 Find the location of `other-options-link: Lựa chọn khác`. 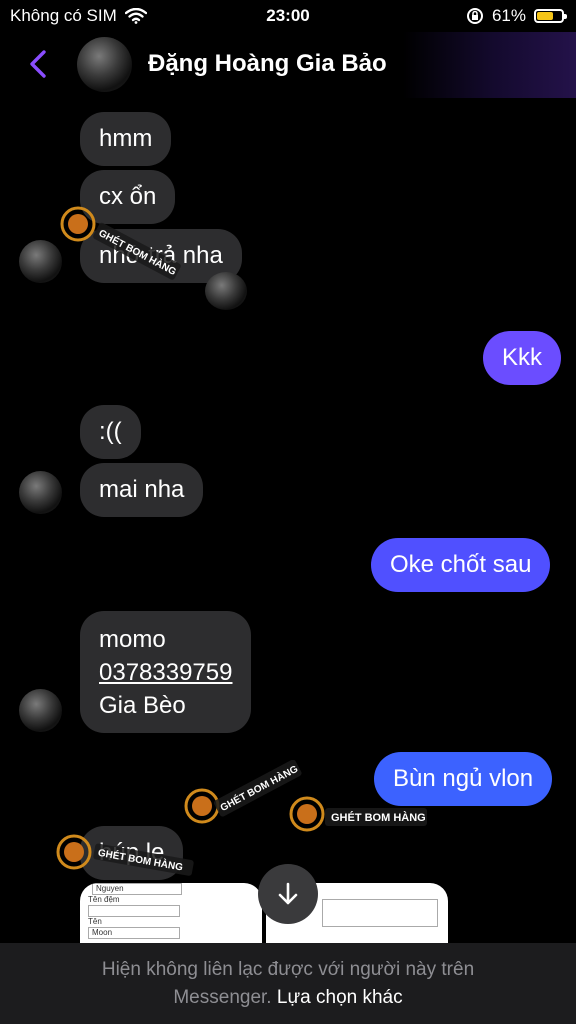

other-options-link: Lựa chọn khác is located at coordinates (340, 997).